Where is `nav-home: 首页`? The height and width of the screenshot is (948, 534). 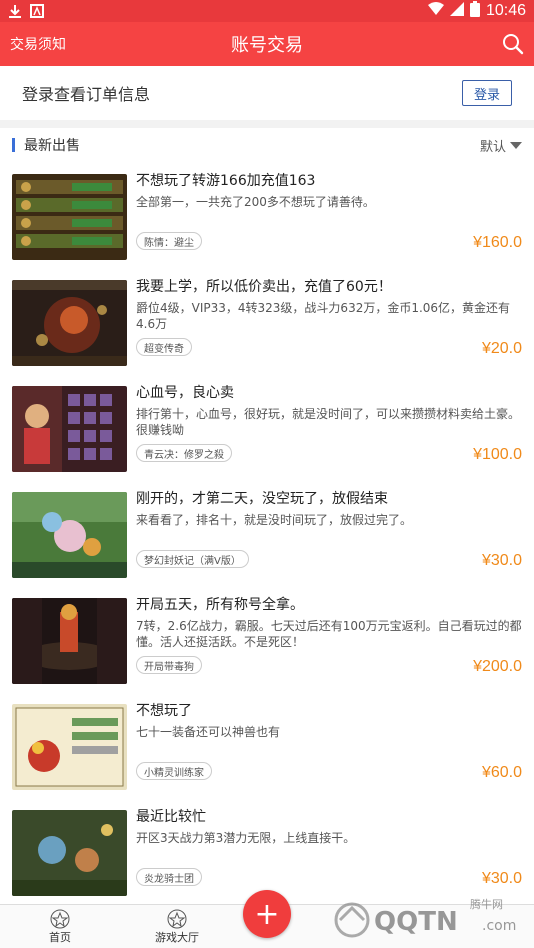
nav-home: 首页 is located at coordinates (60, 927).